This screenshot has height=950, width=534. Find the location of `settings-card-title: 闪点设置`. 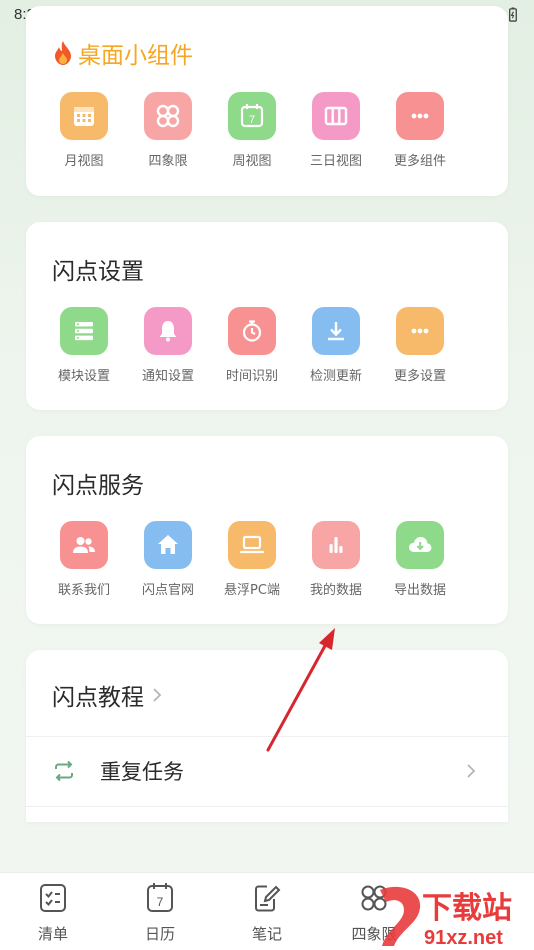

settings-card-title: 闪点设置 is located at coordinates (98, 272).